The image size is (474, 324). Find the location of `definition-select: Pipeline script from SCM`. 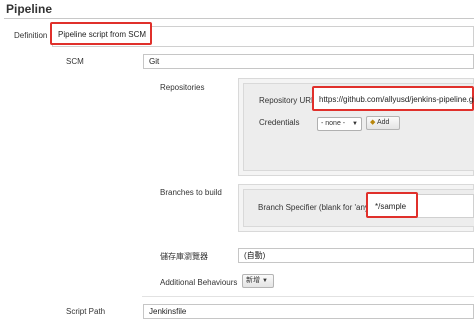

definition-select: Pipeline script from SCM is located at coordinates (101, 33).